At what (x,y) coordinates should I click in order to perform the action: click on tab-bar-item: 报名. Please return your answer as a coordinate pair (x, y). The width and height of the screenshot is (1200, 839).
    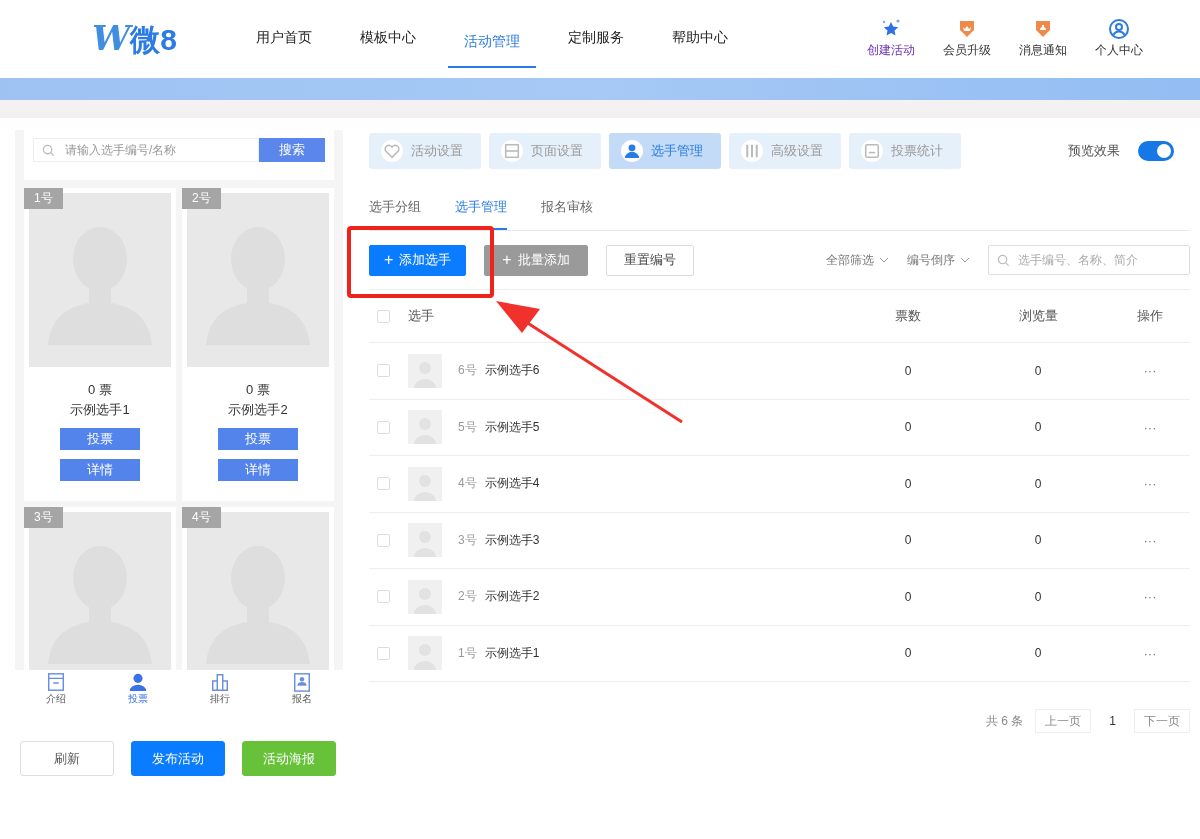
    Looking at the image, I should click on (302, 692).